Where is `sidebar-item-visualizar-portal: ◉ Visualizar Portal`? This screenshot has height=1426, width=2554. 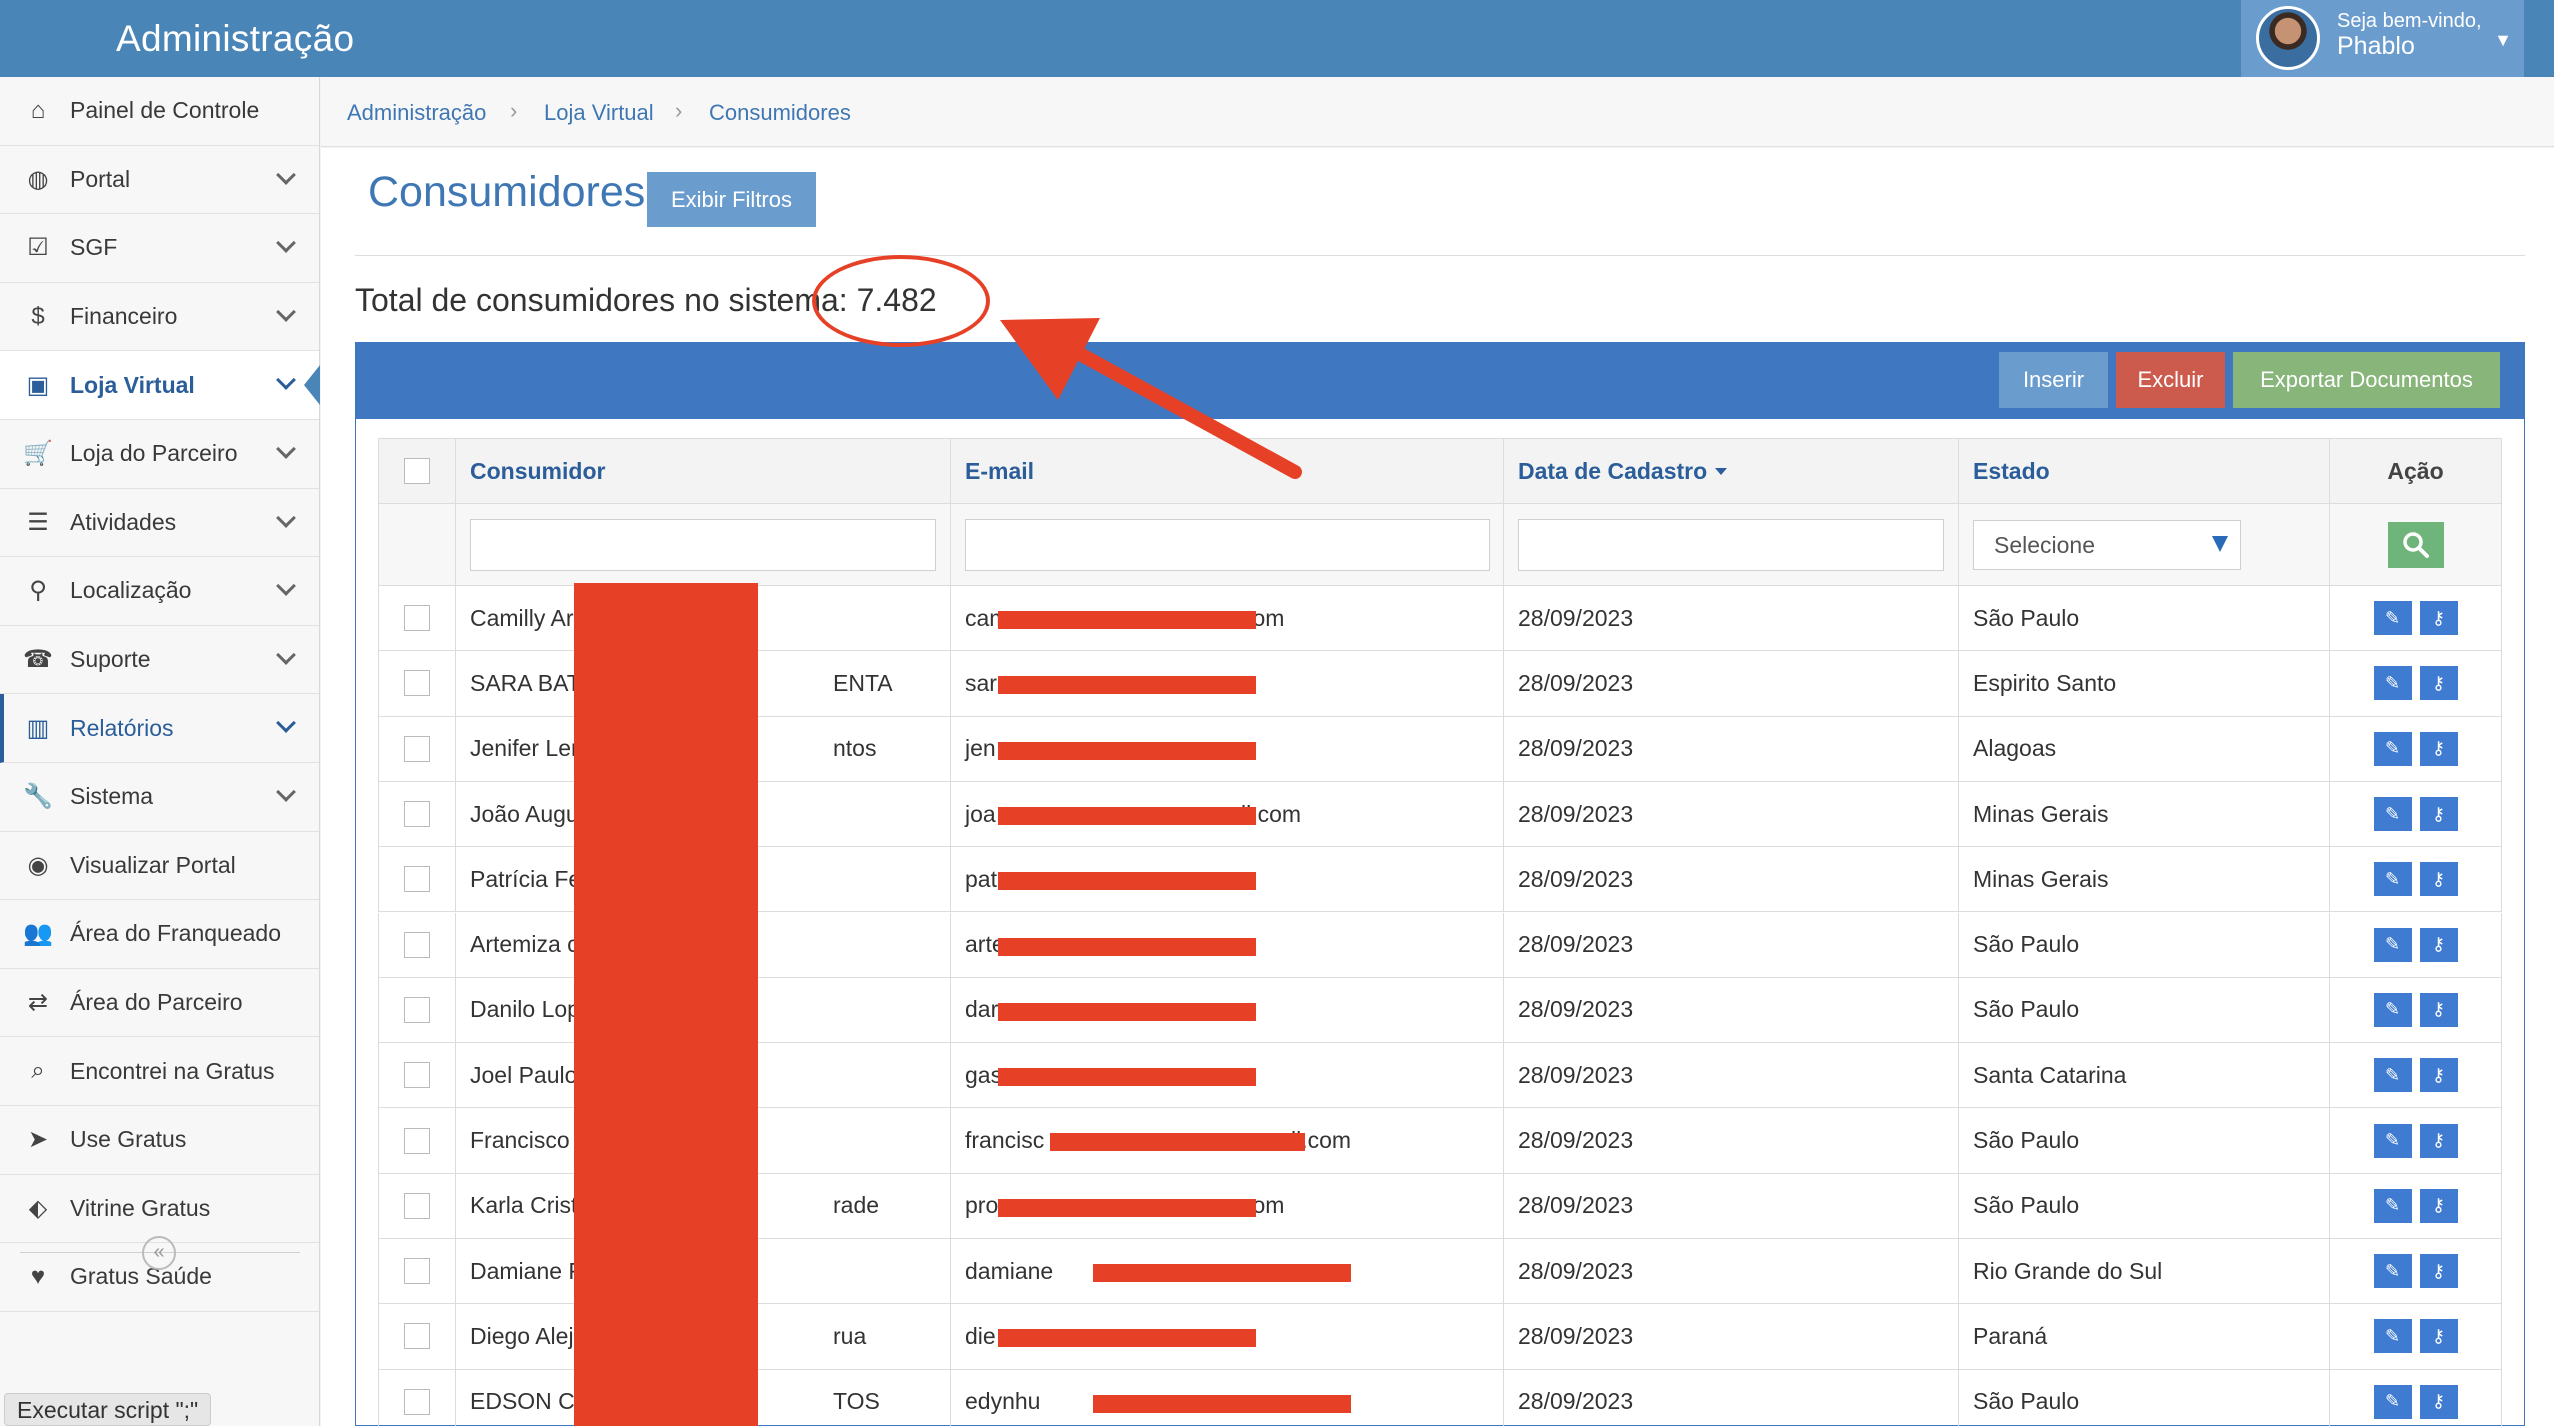 sidebar-item-visualizar-portal: ◉ Visualizar Portal is located at coordinates (159, 866).